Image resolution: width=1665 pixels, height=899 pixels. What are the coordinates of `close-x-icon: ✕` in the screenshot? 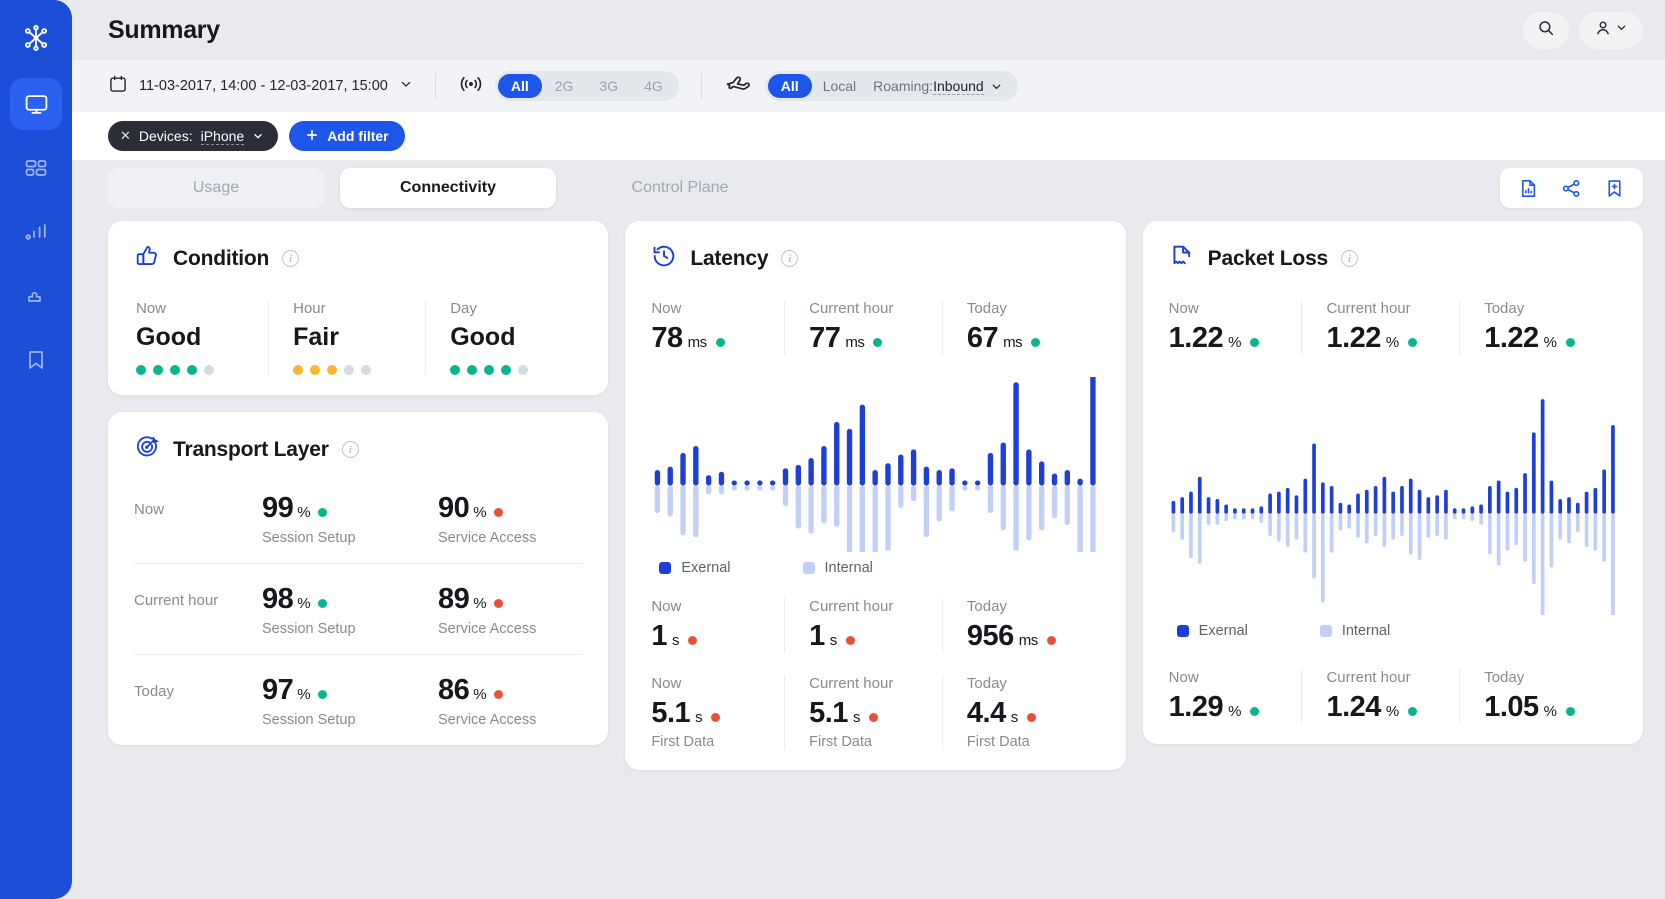 It's located at (125, 136).